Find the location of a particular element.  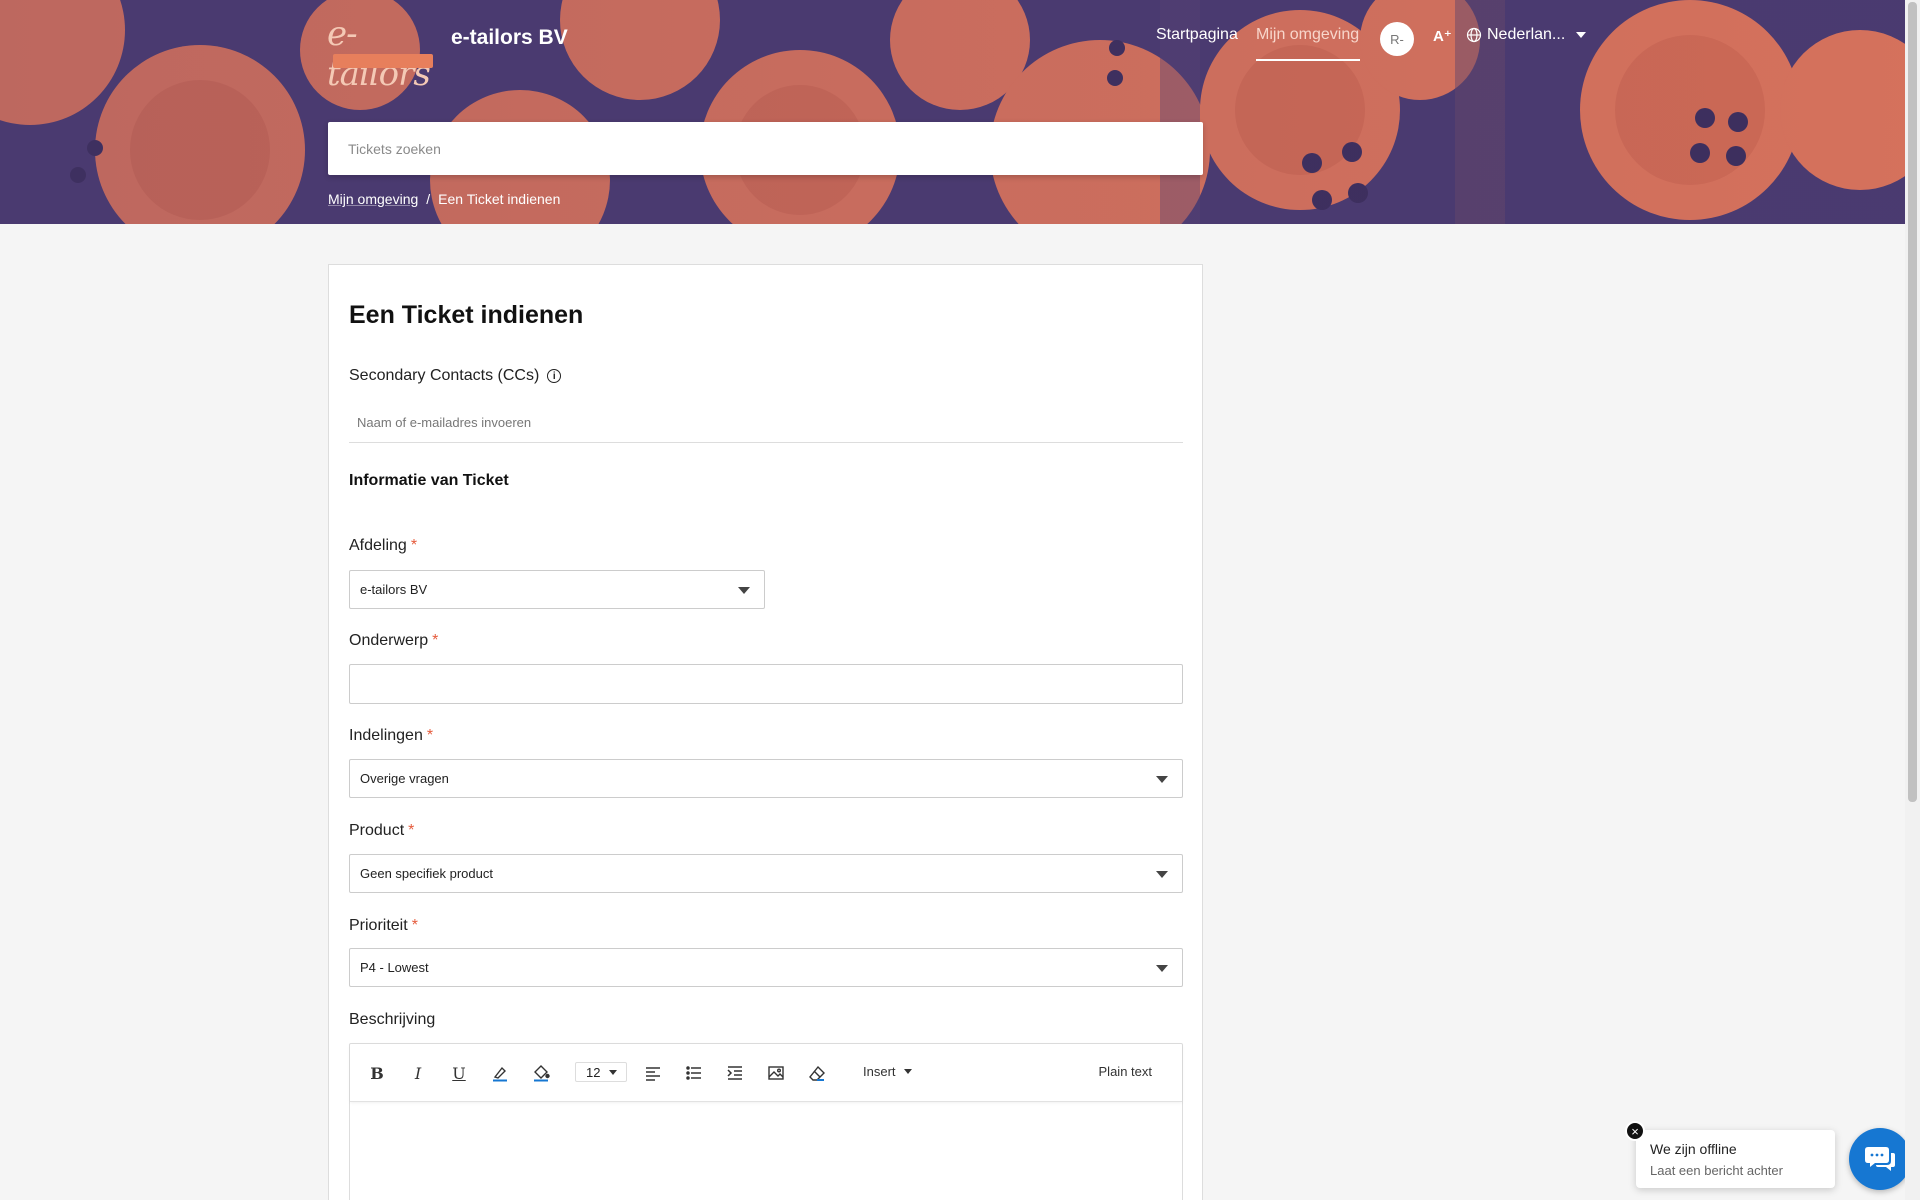

logo: e-tailors is located at coordinates (382, 54).